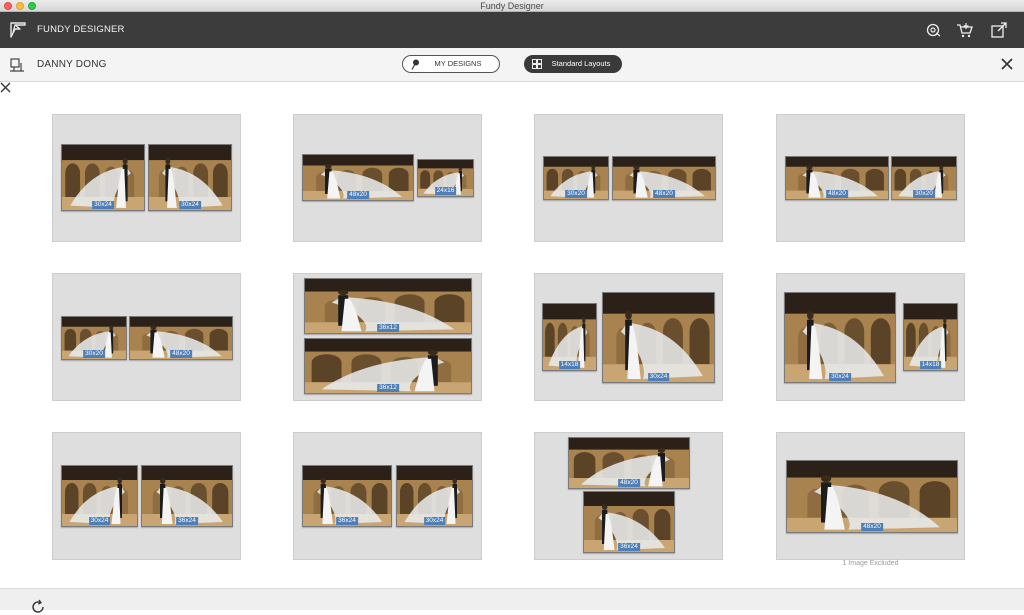  What do you see at coordinates (415, 64) in the screenshot?
I see `pin-icon` at bounding box center [415, 64].